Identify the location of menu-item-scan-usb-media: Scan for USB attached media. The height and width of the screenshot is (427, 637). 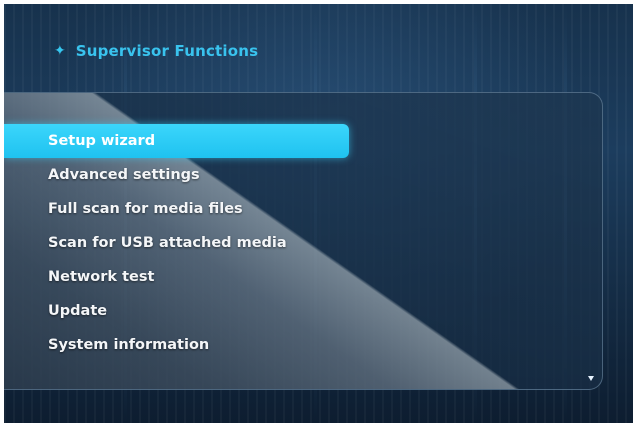
(176, 243).